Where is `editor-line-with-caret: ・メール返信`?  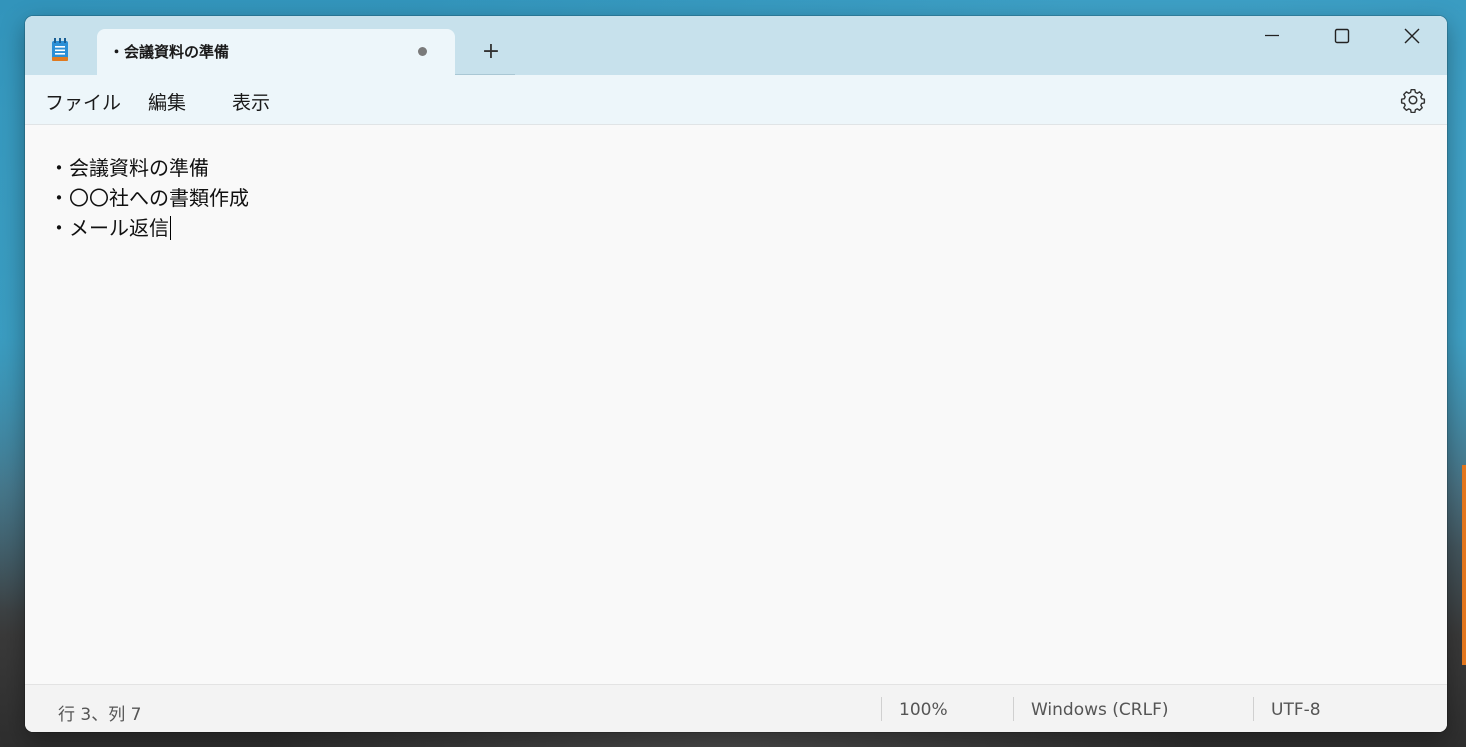
editor-line-with-caret: ・メール返信 is located at coordinates (110, 226).